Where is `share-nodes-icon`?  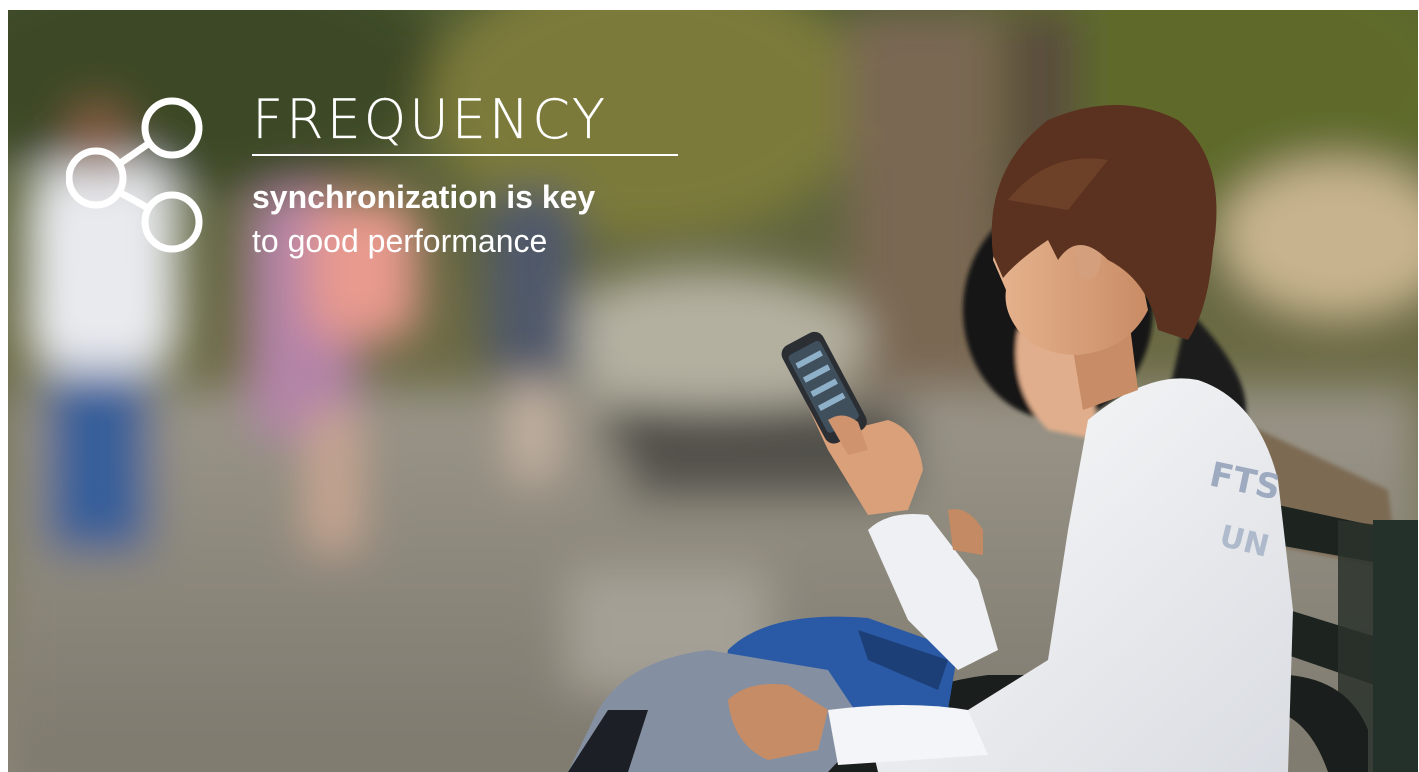 share-nodes-icon is located at coordinates (134, 175).